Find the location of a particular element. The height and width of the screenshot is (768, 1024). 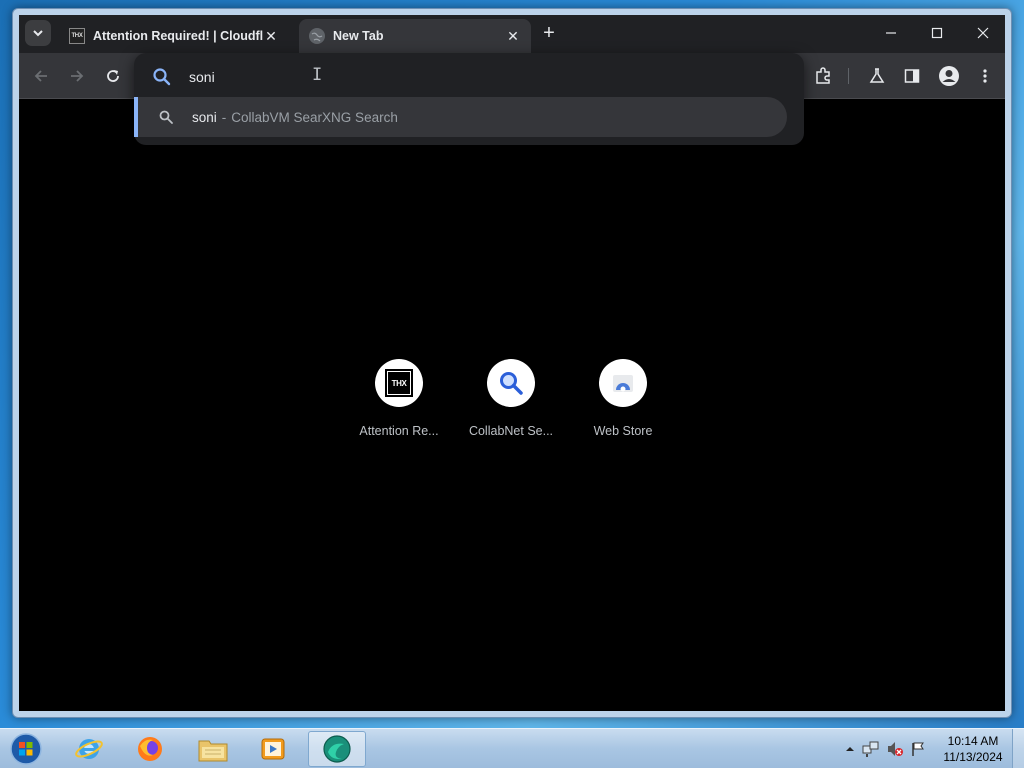

globe-icon is located at coordinates (317, 36).